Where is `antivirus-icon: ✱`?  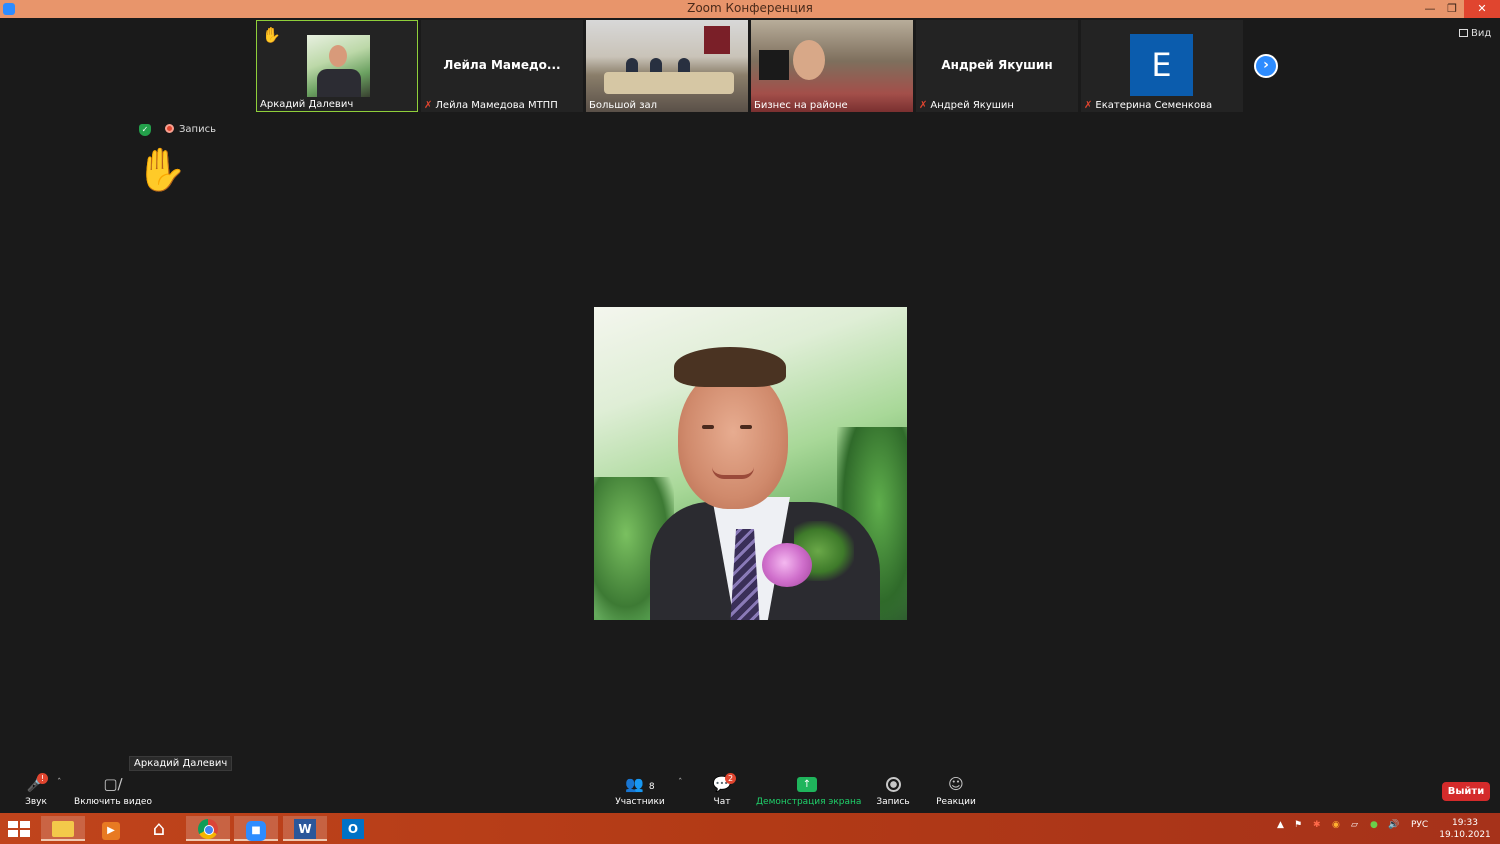 antivirus-icon: ✱ is located at coordinates (1317, 825).